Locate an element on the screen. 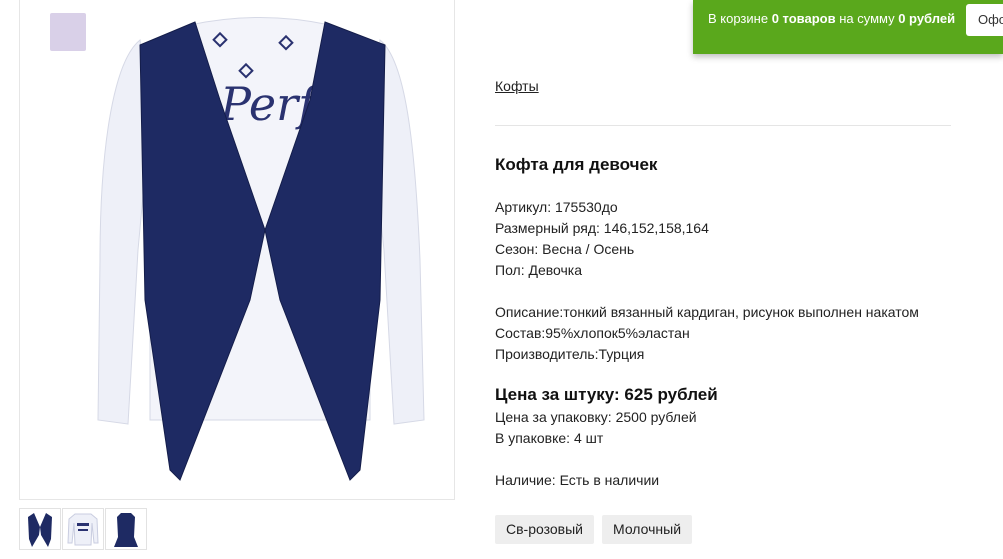  thumbnail-vest-side is located at coordinates (126, 529).